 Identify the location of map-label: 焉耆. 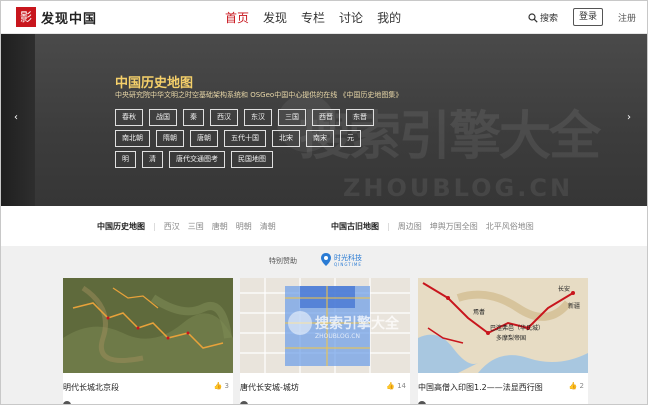
(479, 312).